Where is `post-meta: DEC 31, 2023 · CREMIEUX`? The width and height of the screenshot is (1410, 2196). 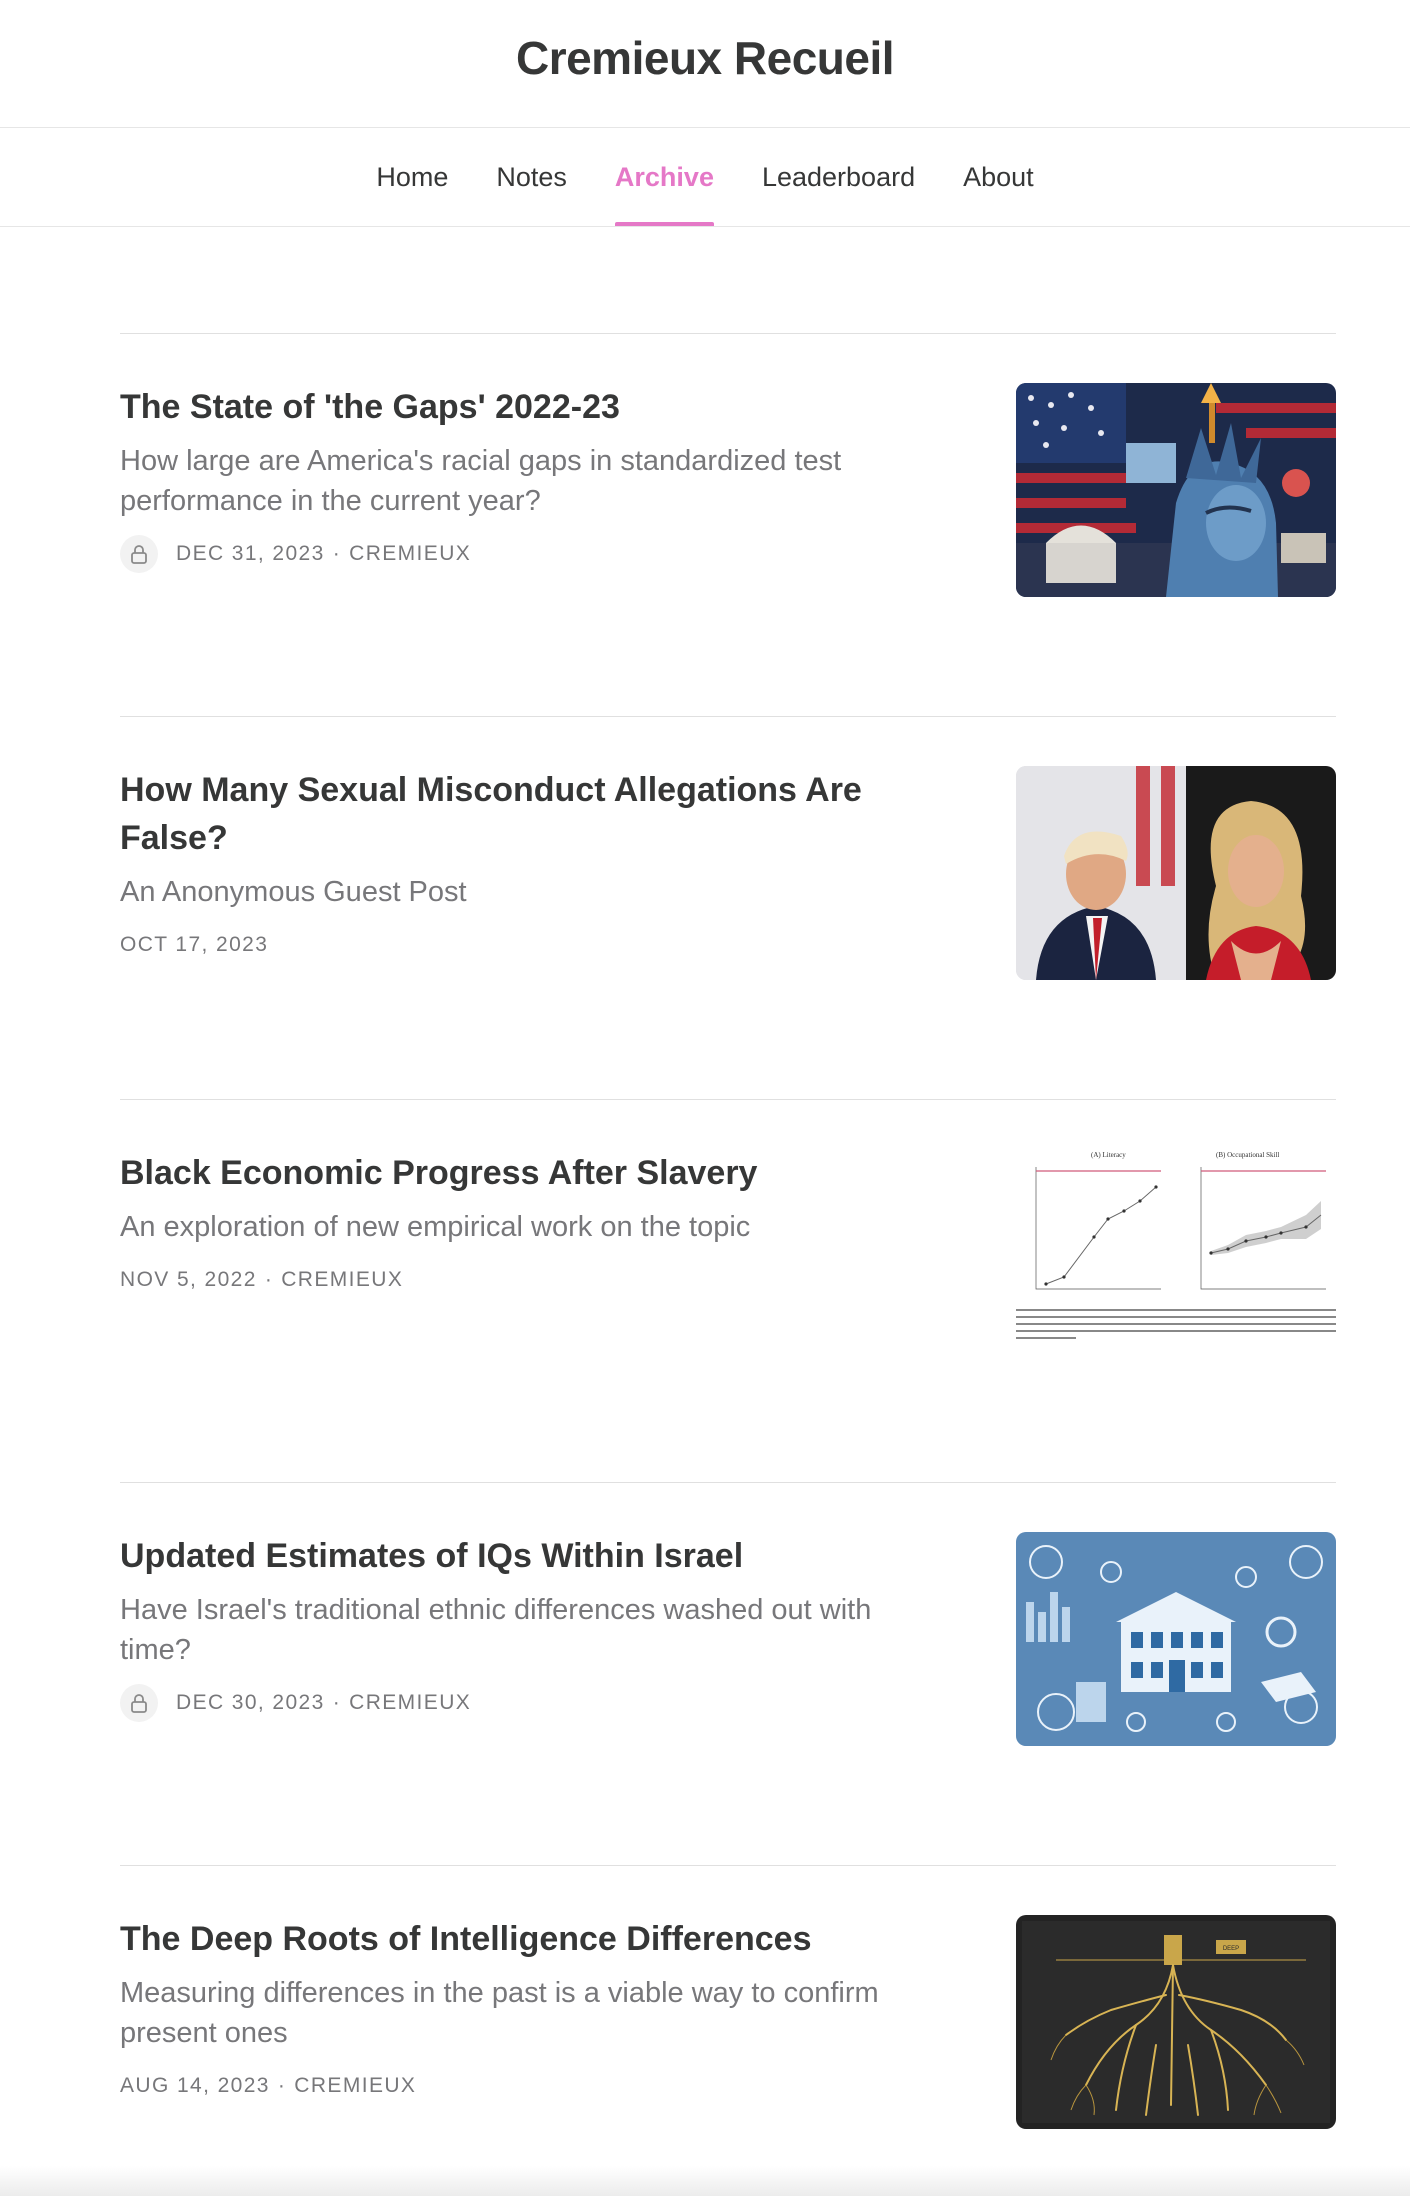 post-meta: DEC 31, 2023 · CREMIEUX is located at coordinates (520, 554).